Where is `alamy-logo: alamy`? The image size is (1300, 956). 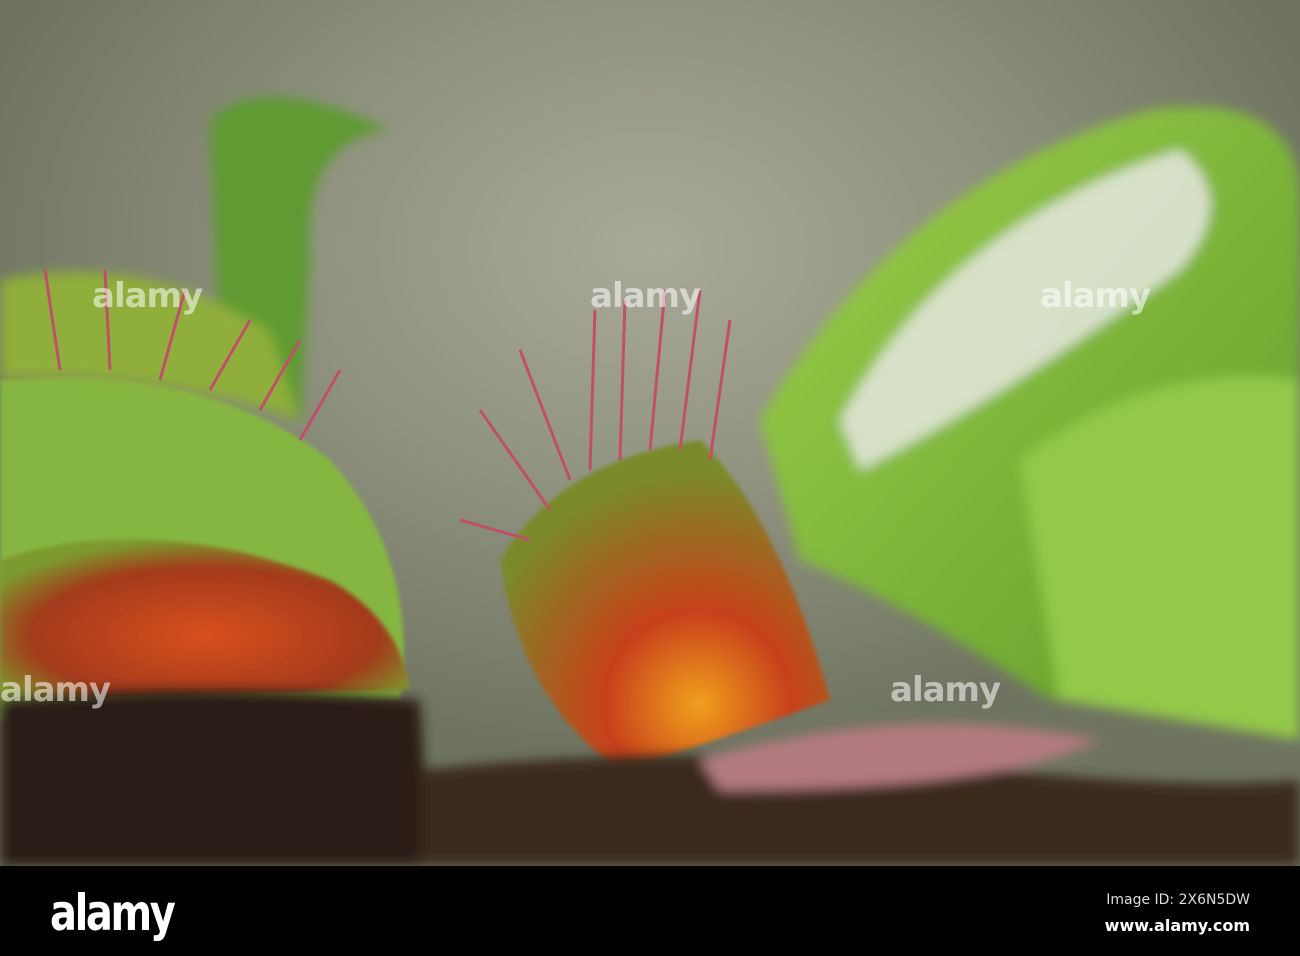 alamy-logo: alamy is located at coordinates (113, 913).